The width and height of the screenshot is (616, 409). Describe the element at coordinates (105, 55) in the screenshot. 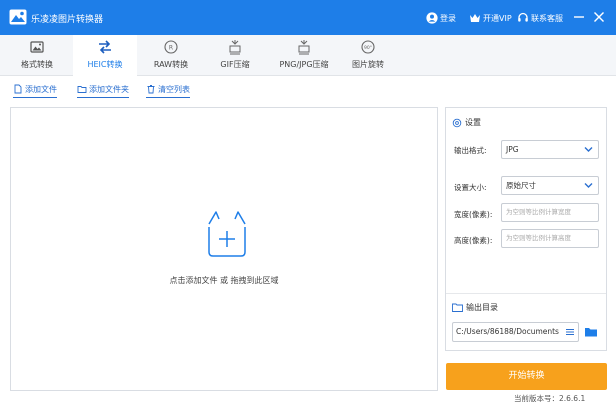

I see `tab-heic-convert: HEIC转换` at that location.